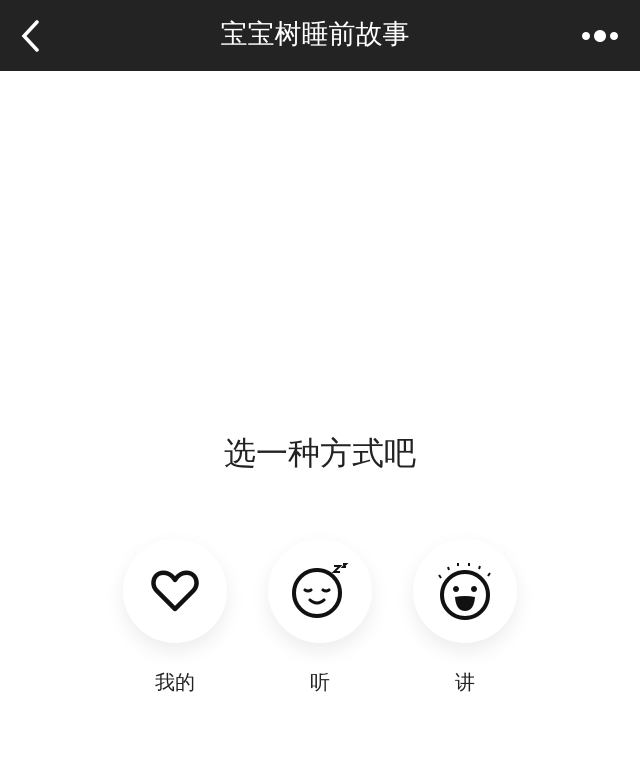  I want to click on option-label: 听, so click(320, 682).